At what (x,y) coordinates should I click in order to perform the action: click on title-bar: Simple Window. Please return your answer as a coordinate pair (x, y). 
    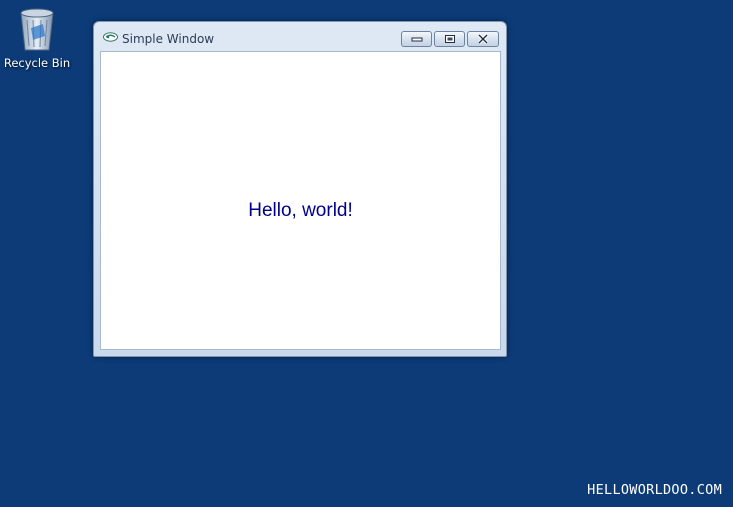
    Looking at the image, I should click on (300, 36).